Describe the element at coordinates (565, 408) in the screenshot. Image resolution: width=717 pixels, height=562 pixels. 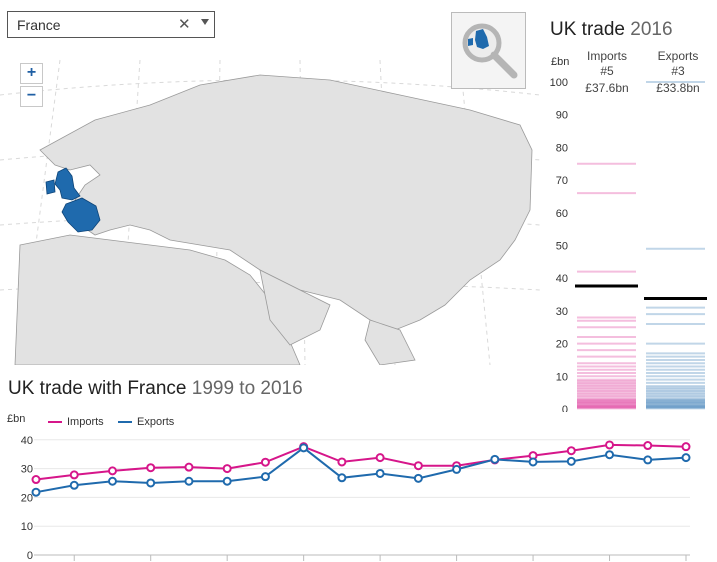
I see `bar-y-tick-label: 0` at that location.